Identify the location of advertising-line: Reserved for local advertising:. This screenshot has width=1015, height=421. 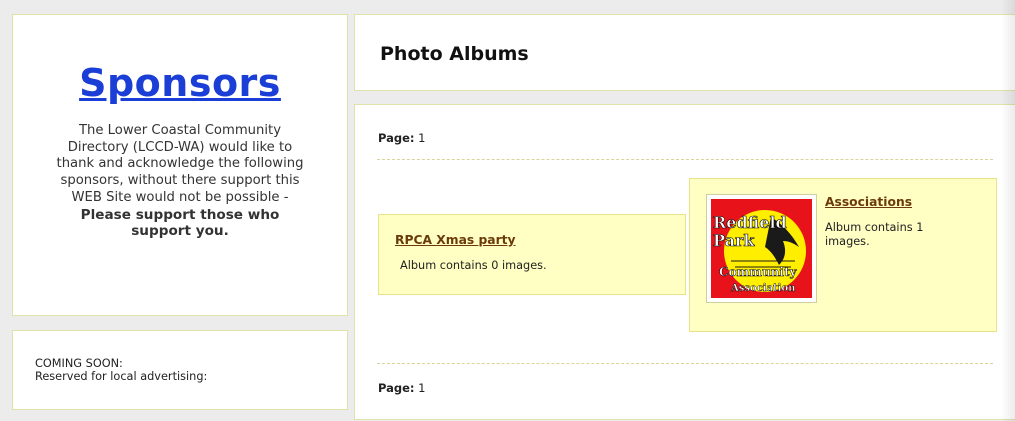
(121, 376).